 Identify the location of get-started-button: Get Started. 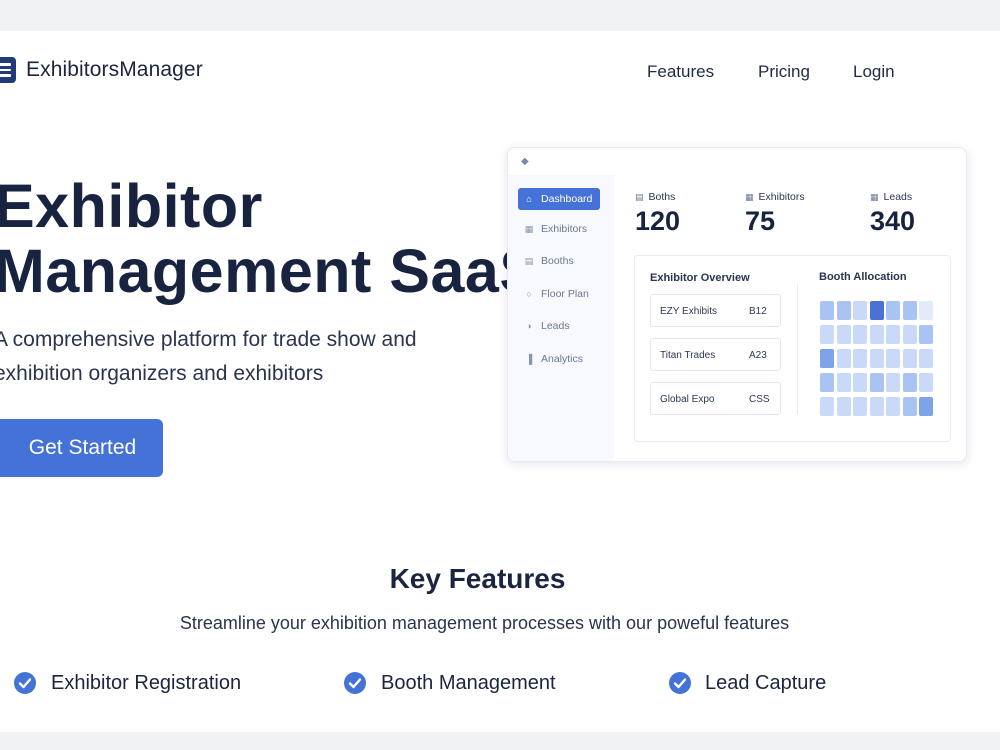
(81, 448).